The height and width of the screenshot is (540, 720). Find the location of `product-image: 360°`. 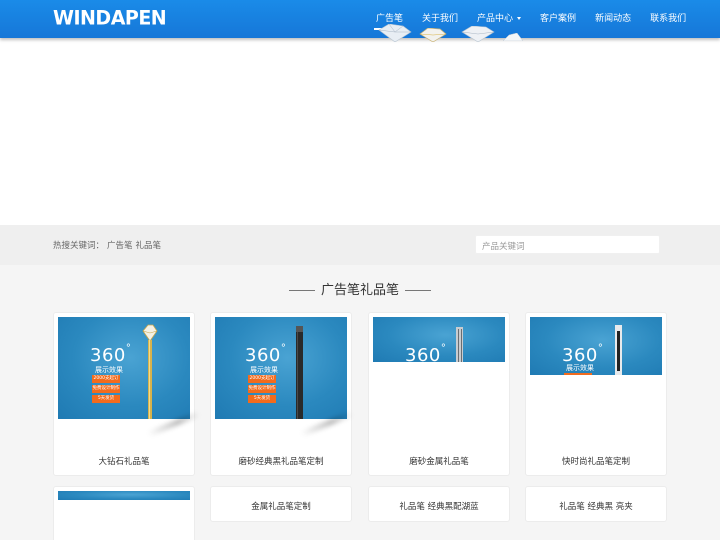

product-image: 360° is located at coordinates (439, 339).